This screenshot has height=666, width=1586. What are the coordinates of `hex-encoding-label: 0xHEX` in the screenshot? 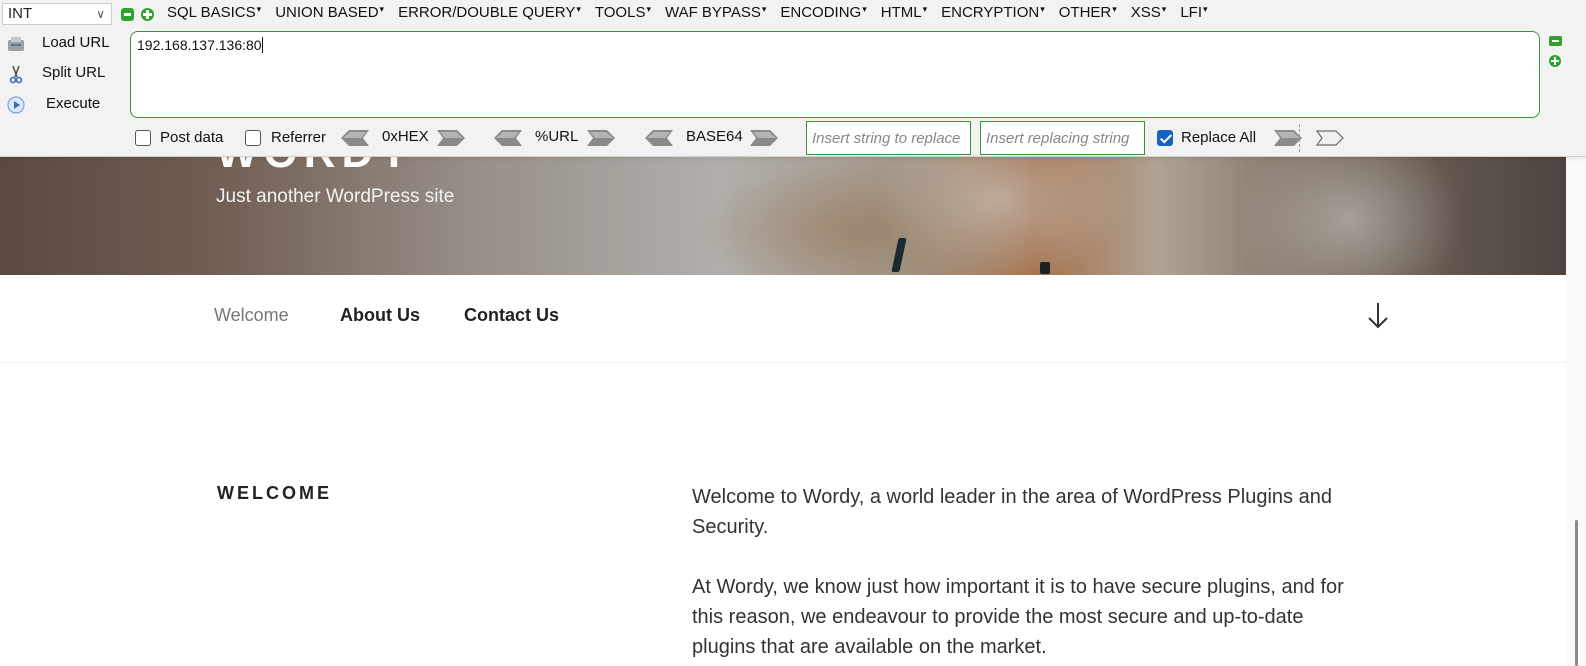 It's located at (405, 136).